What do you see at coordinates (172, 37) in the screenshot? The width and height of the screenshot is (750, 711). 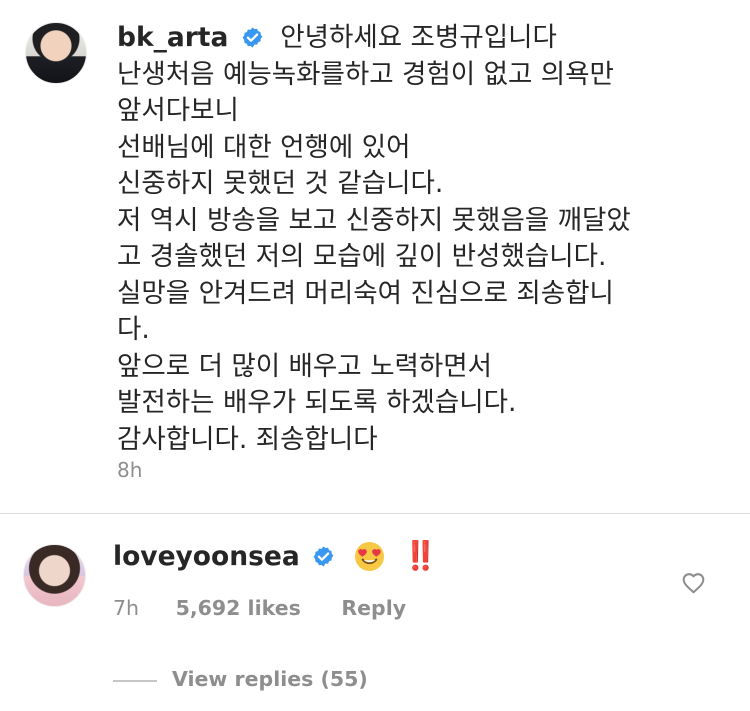 I see `username: bk_arta` at bounding box center [172, 37].